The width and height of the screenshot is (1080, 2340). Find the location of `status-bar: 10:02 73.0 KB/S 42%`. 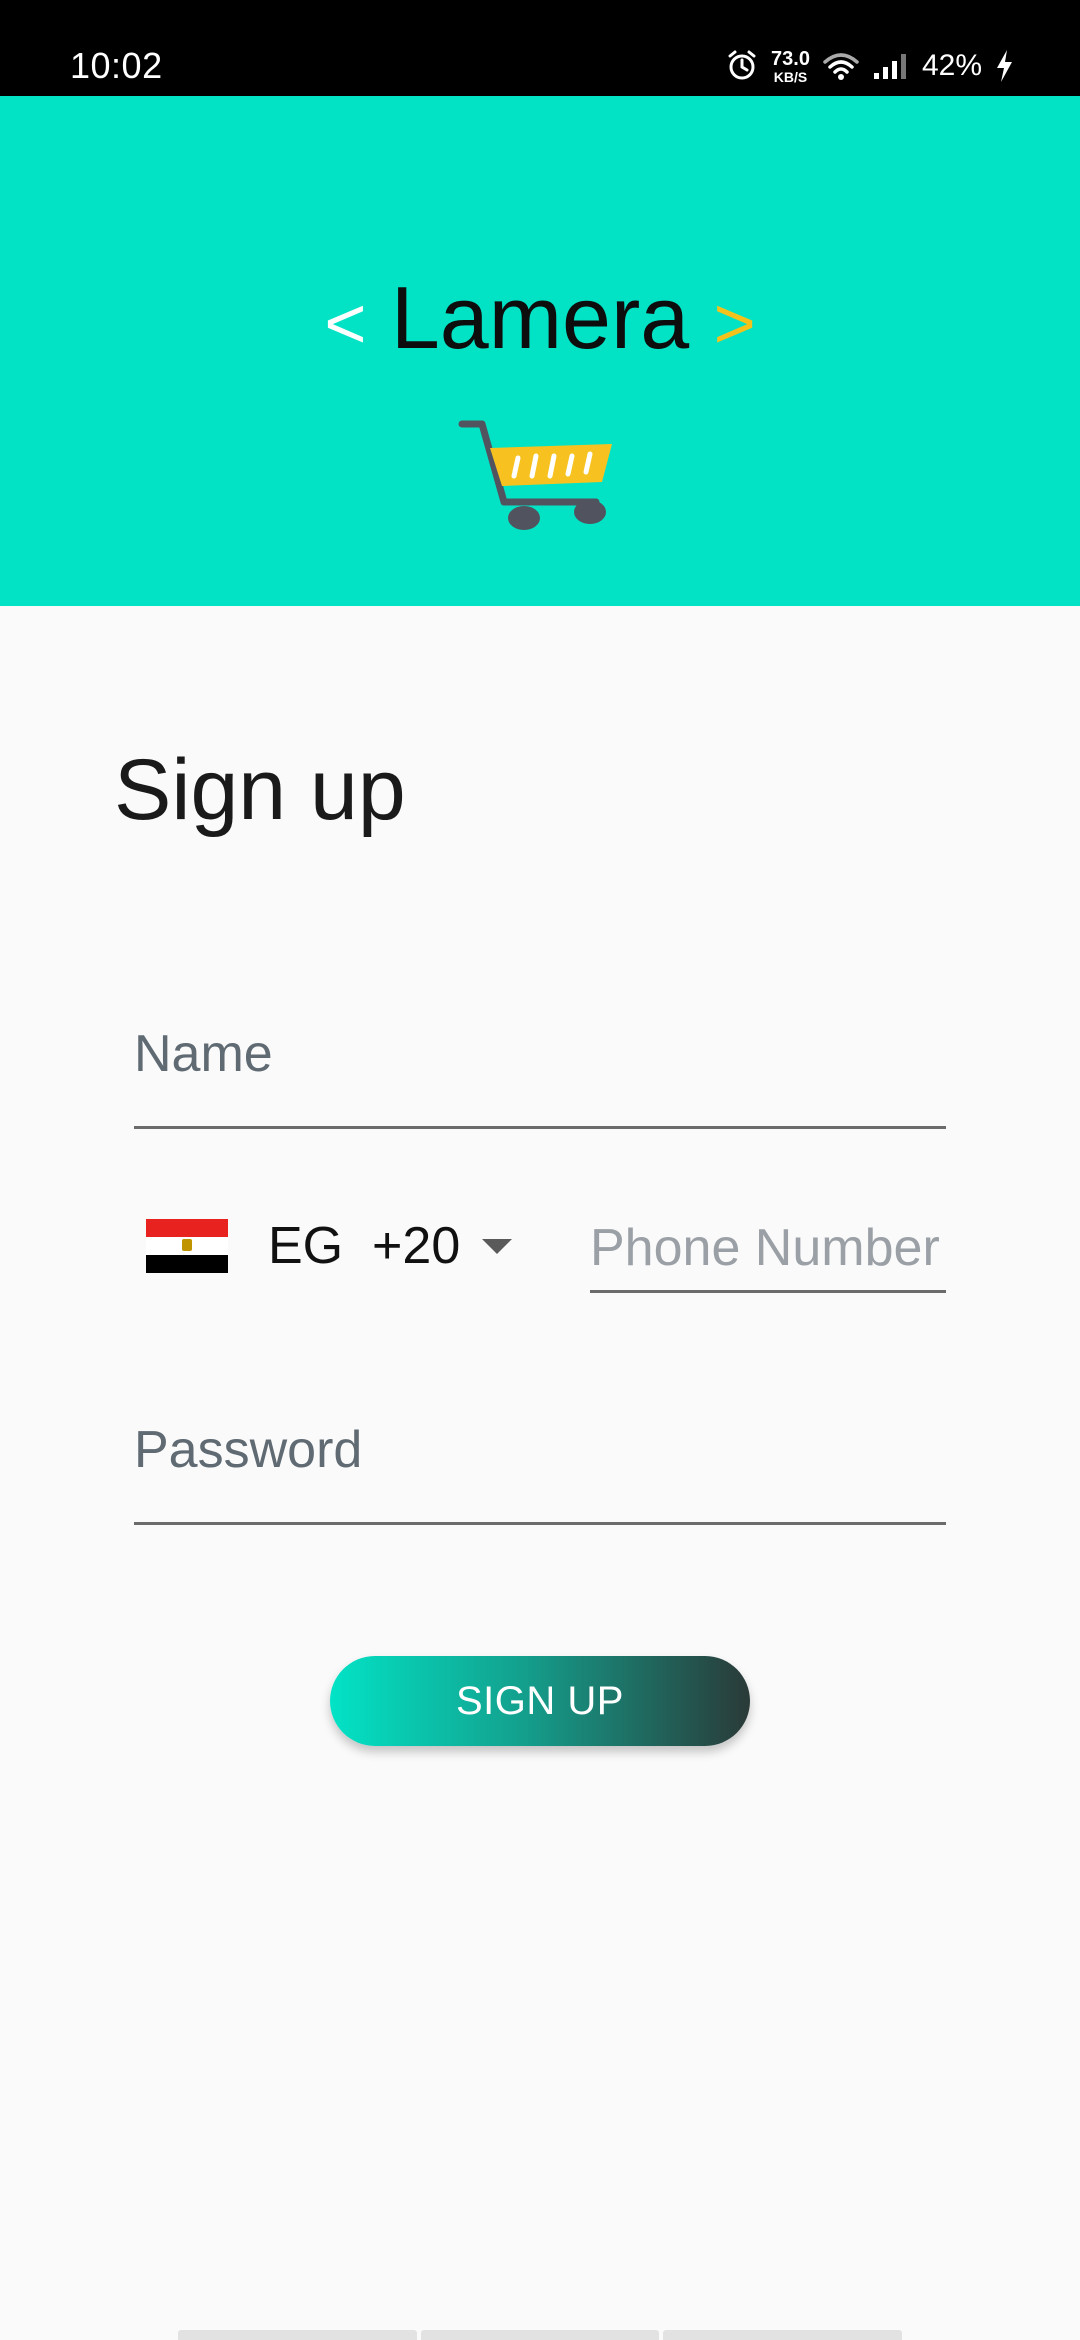

status-bar: 10:02 73.0 KB/S 42% is located at coordinates (540, 48).